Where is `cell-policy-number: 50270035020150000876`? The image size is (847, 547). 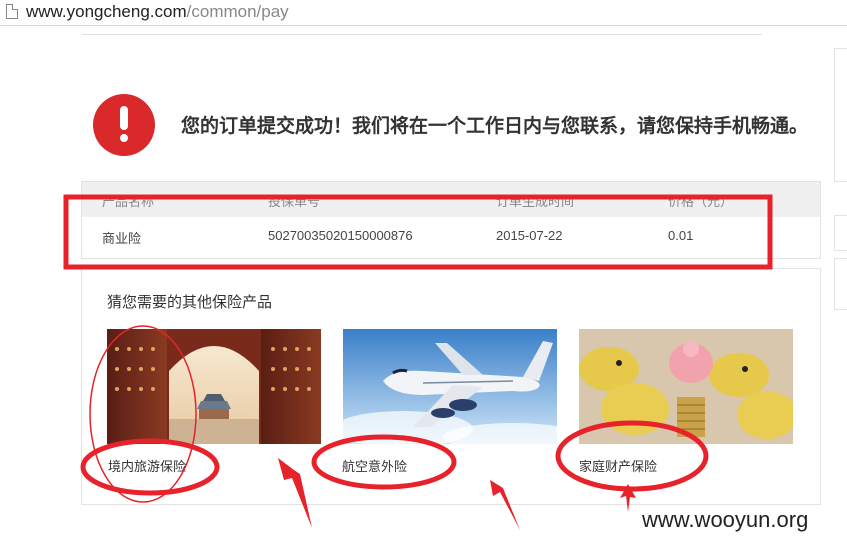 cell-policy-number: 50270035020150000876 is located at coordinates (340, 235).